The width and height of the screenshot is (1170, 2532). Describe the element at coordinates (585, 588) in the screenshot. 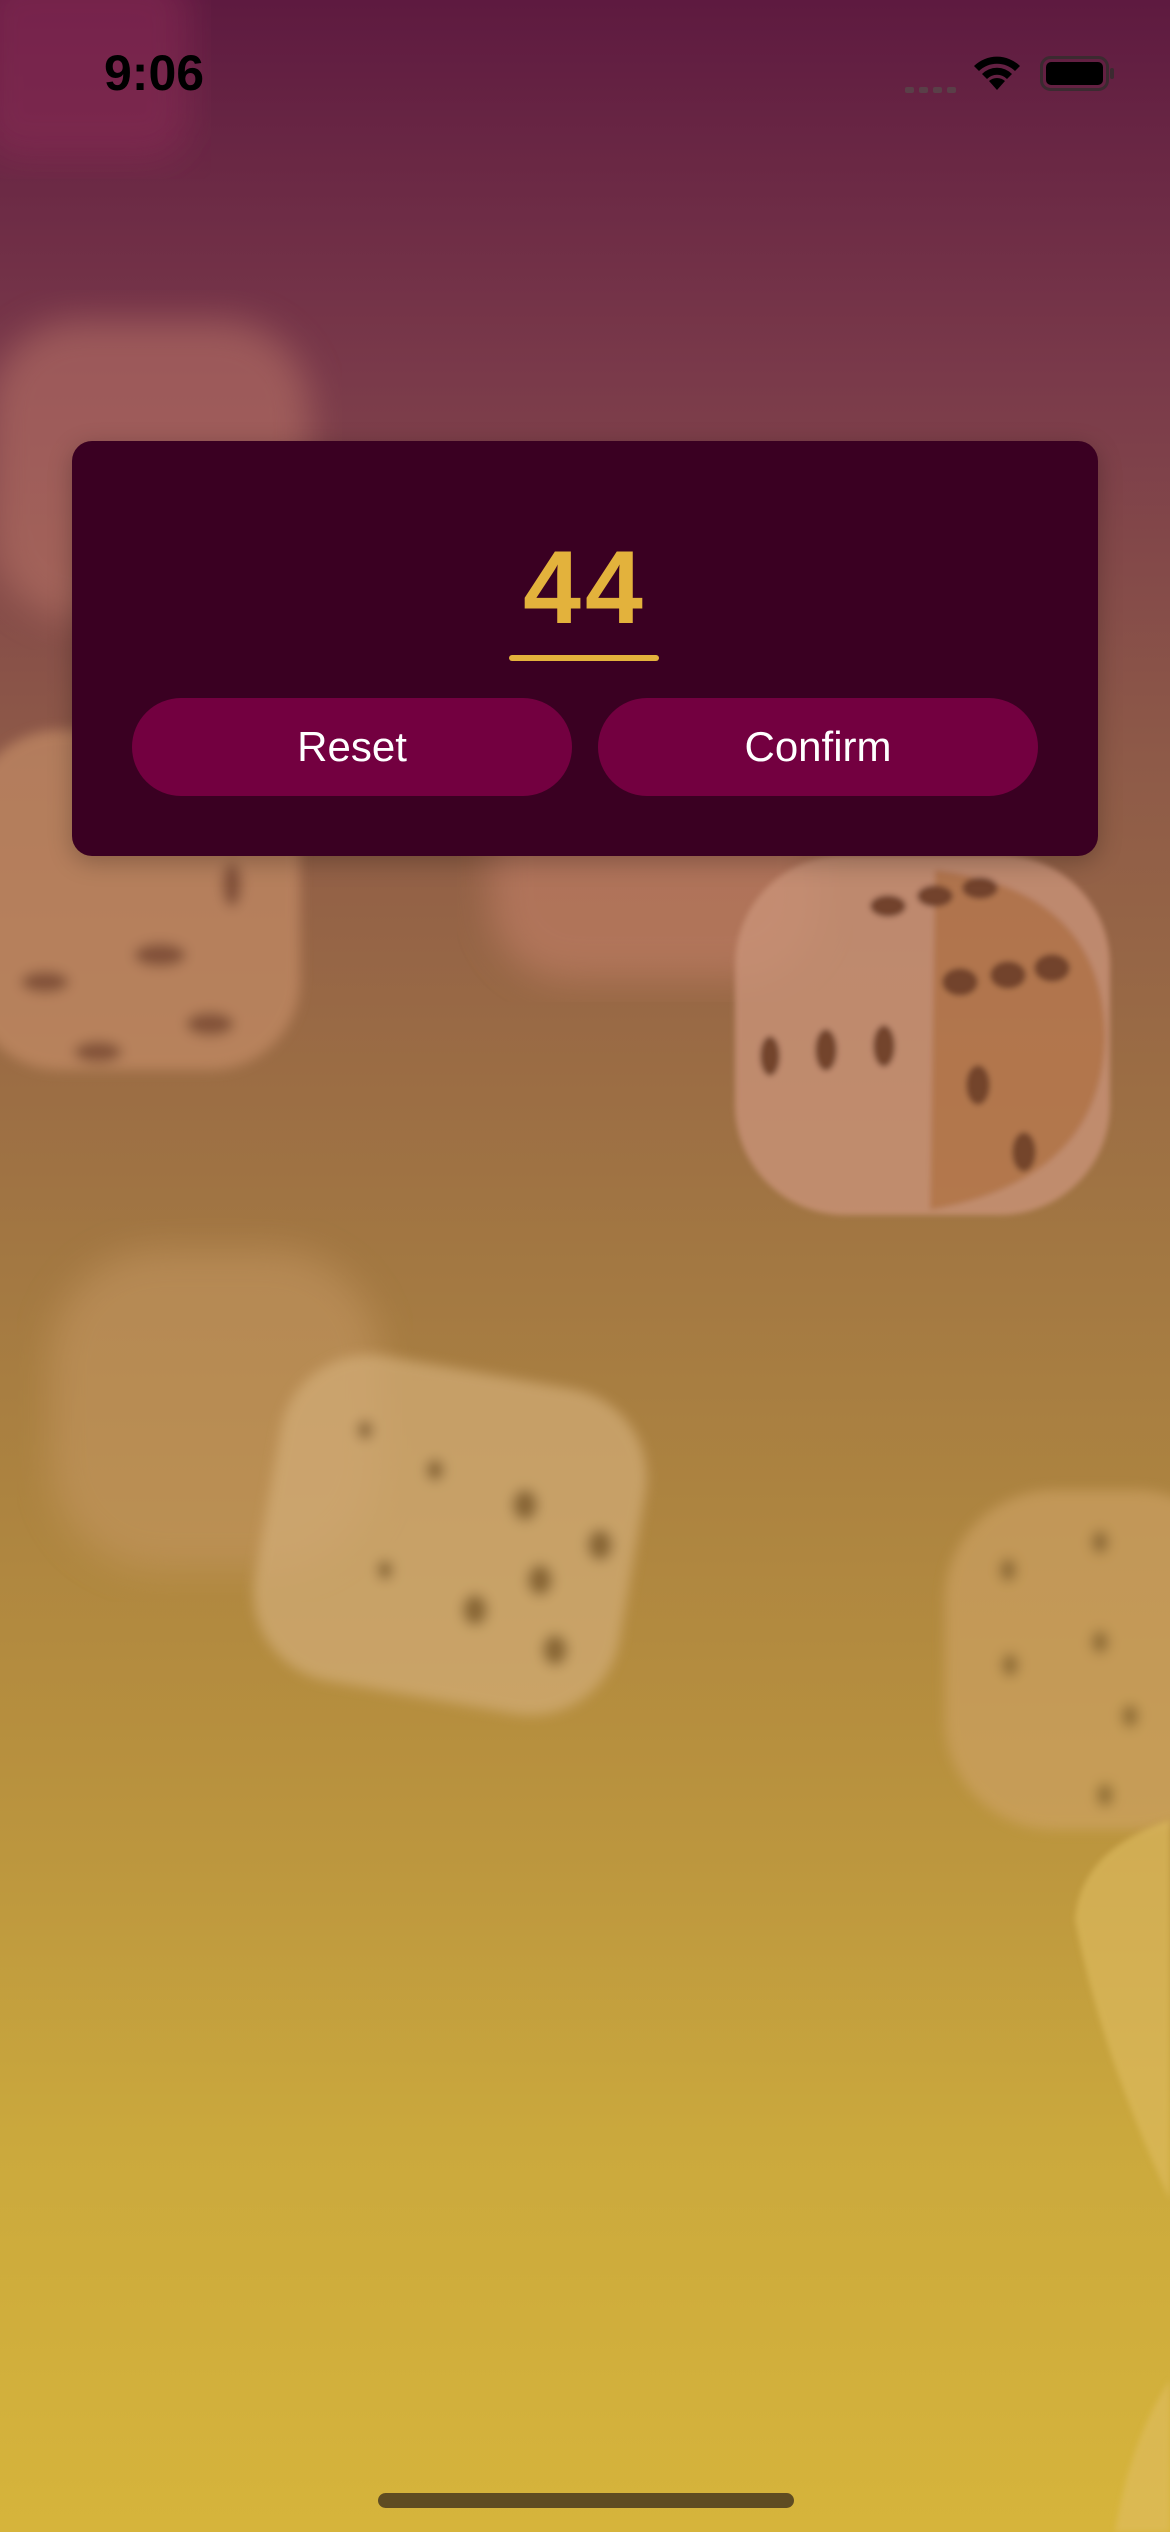

I see `value-display: 44` at that location.